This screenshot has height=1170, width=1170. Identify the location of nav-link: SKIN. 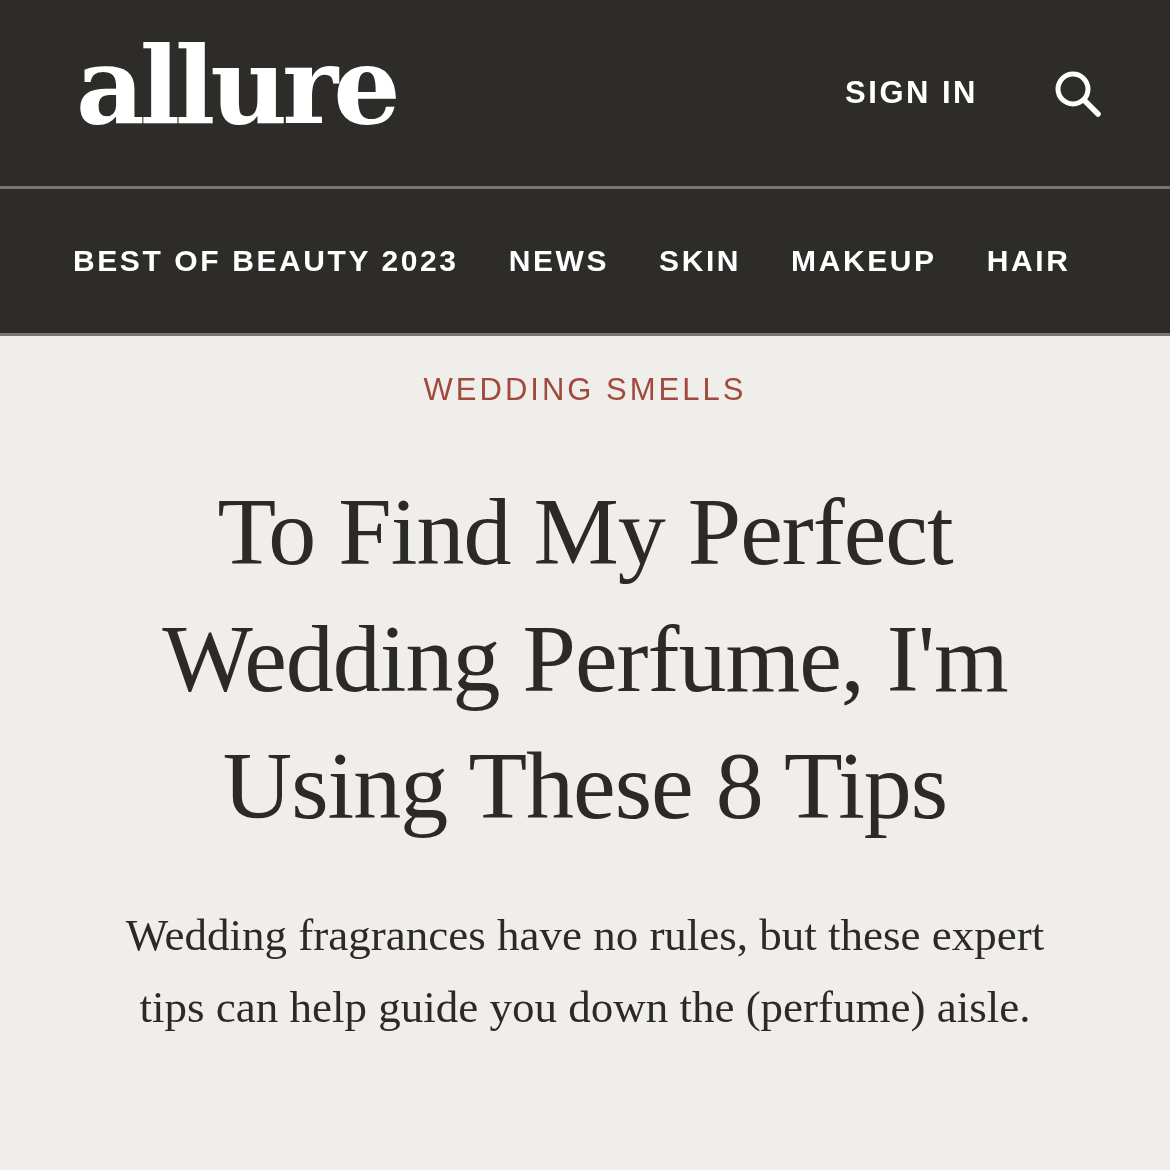
(700, 261).